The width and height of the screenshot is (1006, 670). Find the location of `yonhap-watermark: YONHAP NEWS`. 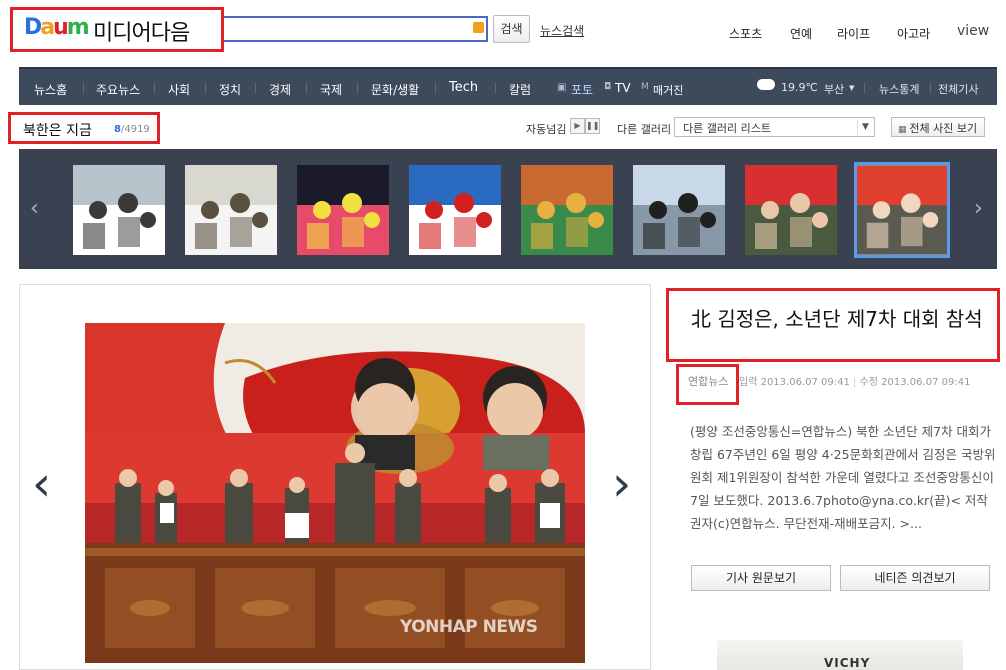

yonhap-watermark: YONHAP NEWS is located at coordinates (469, 627).